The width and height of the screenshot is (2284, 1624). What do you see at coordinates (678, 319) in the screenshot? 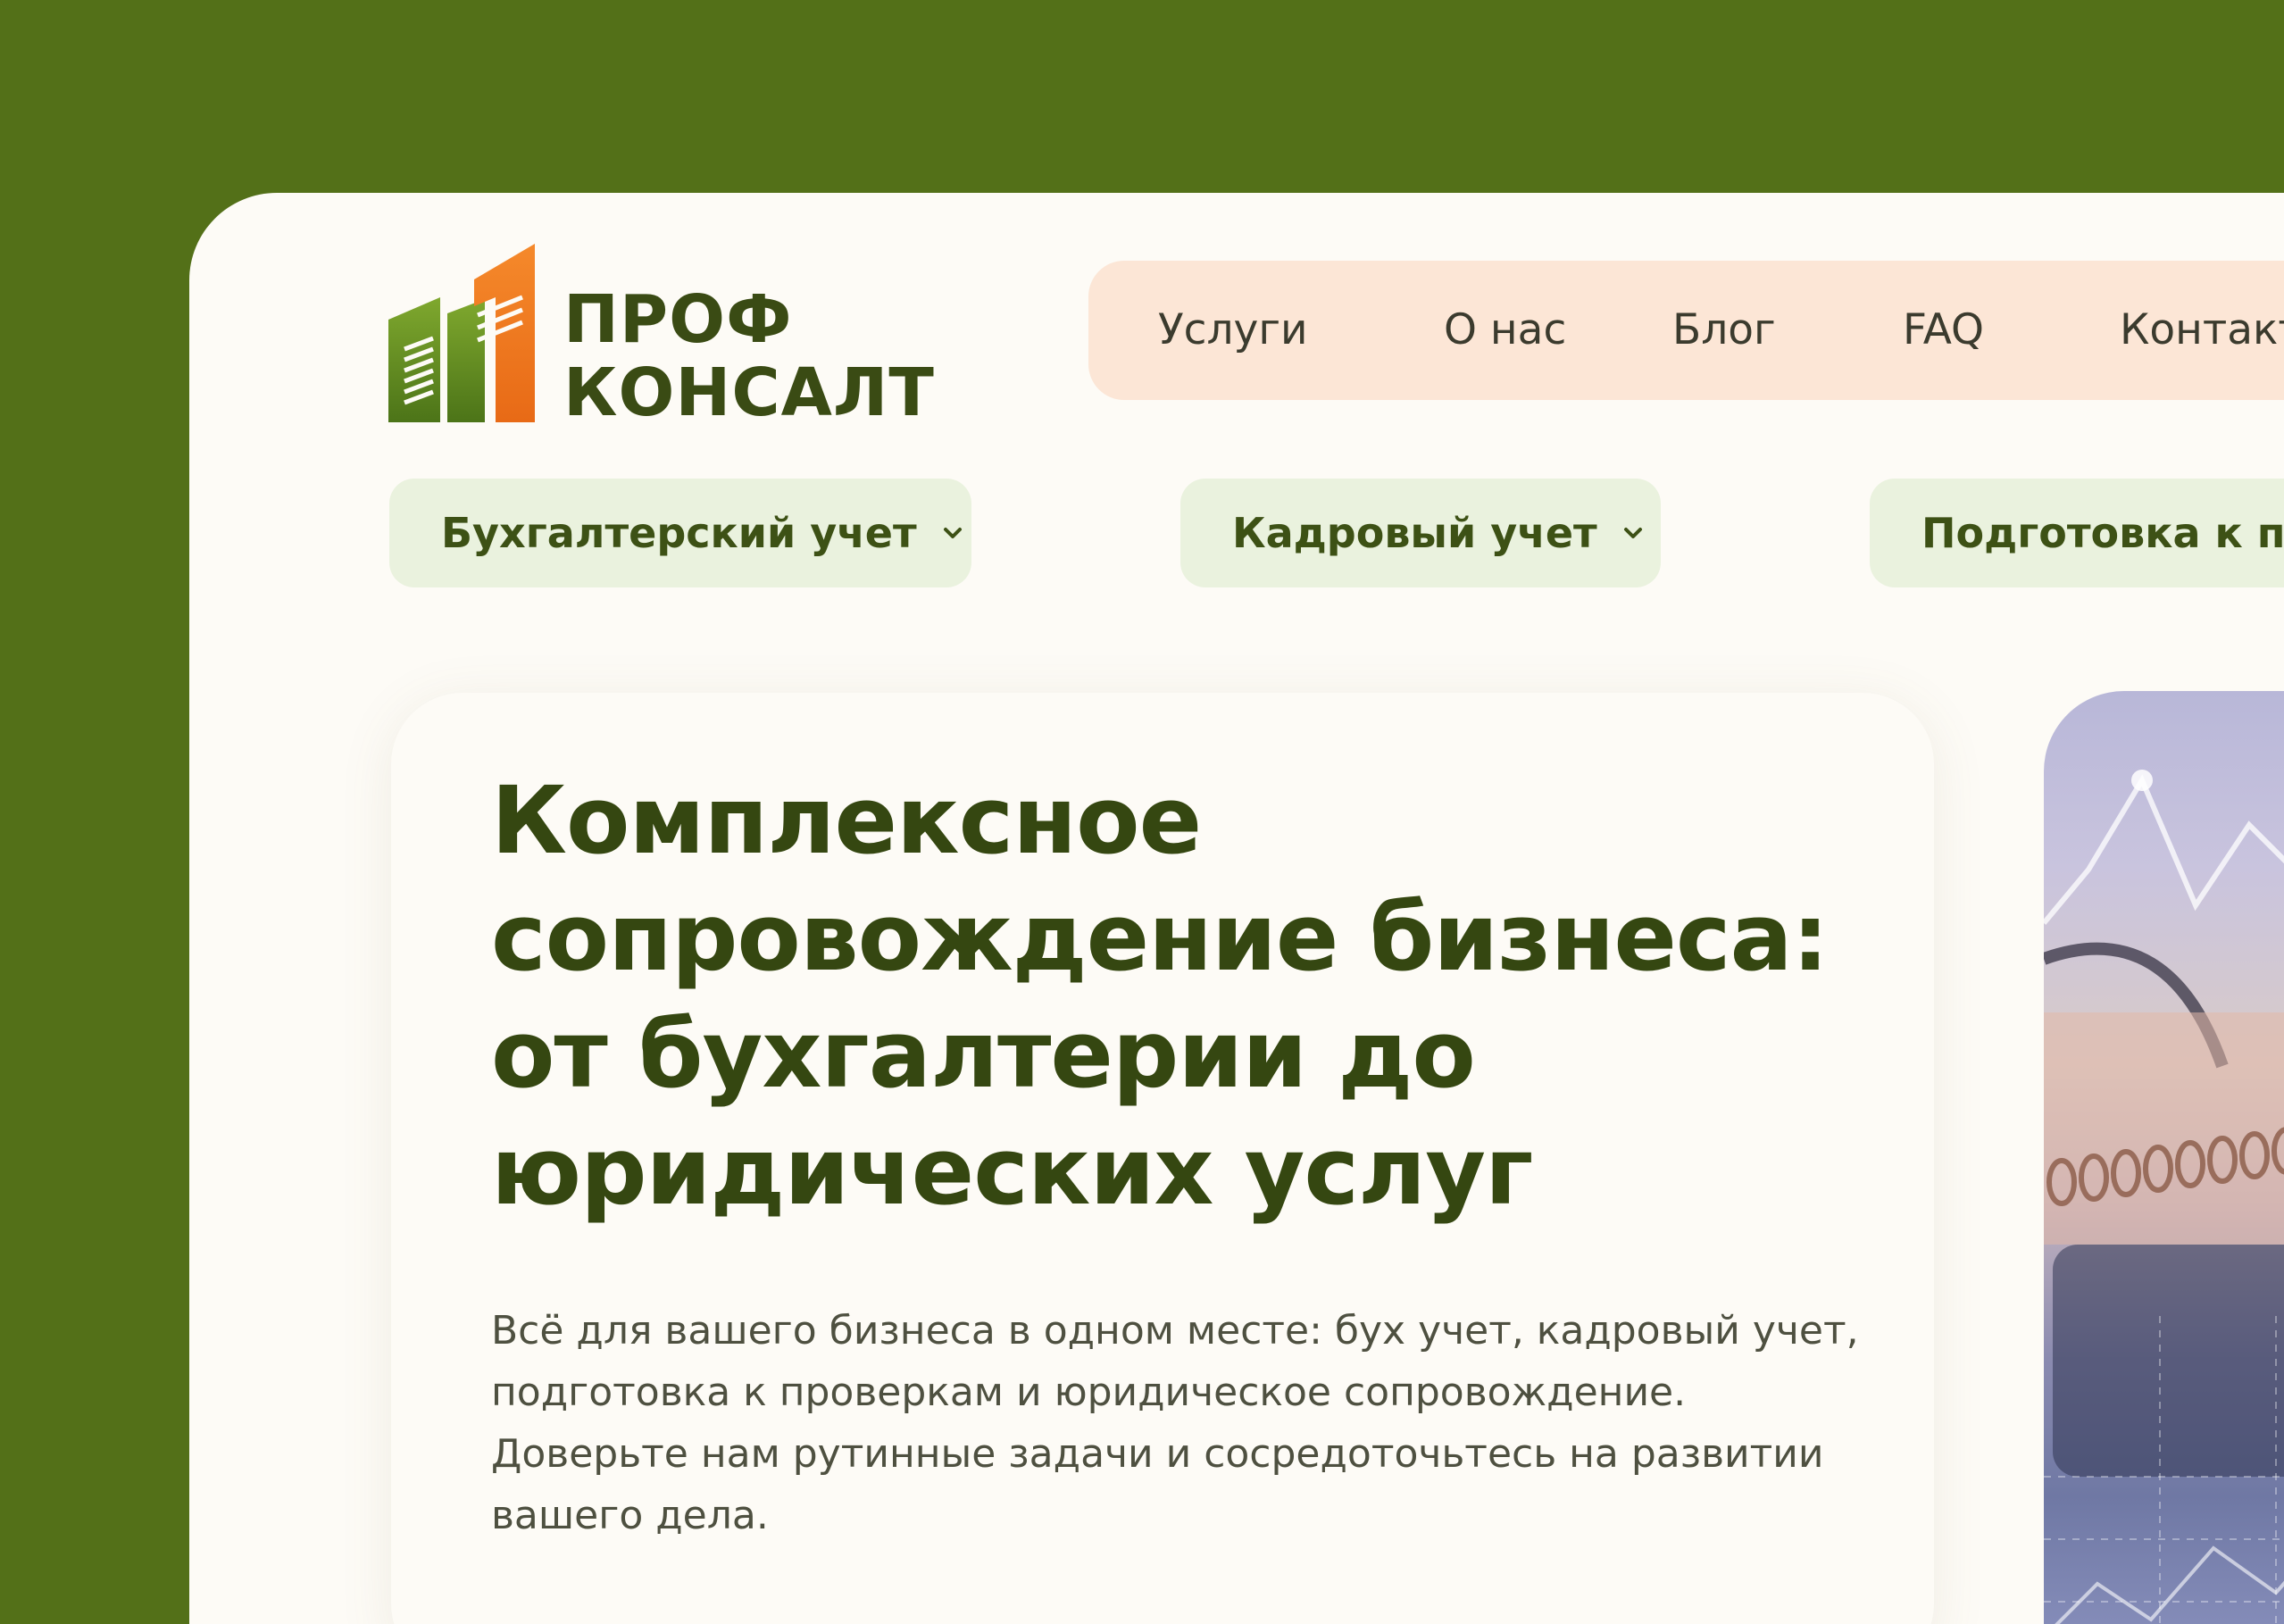
I see `logo-line-1: ПРОФ` at bounding box center [678, 319].